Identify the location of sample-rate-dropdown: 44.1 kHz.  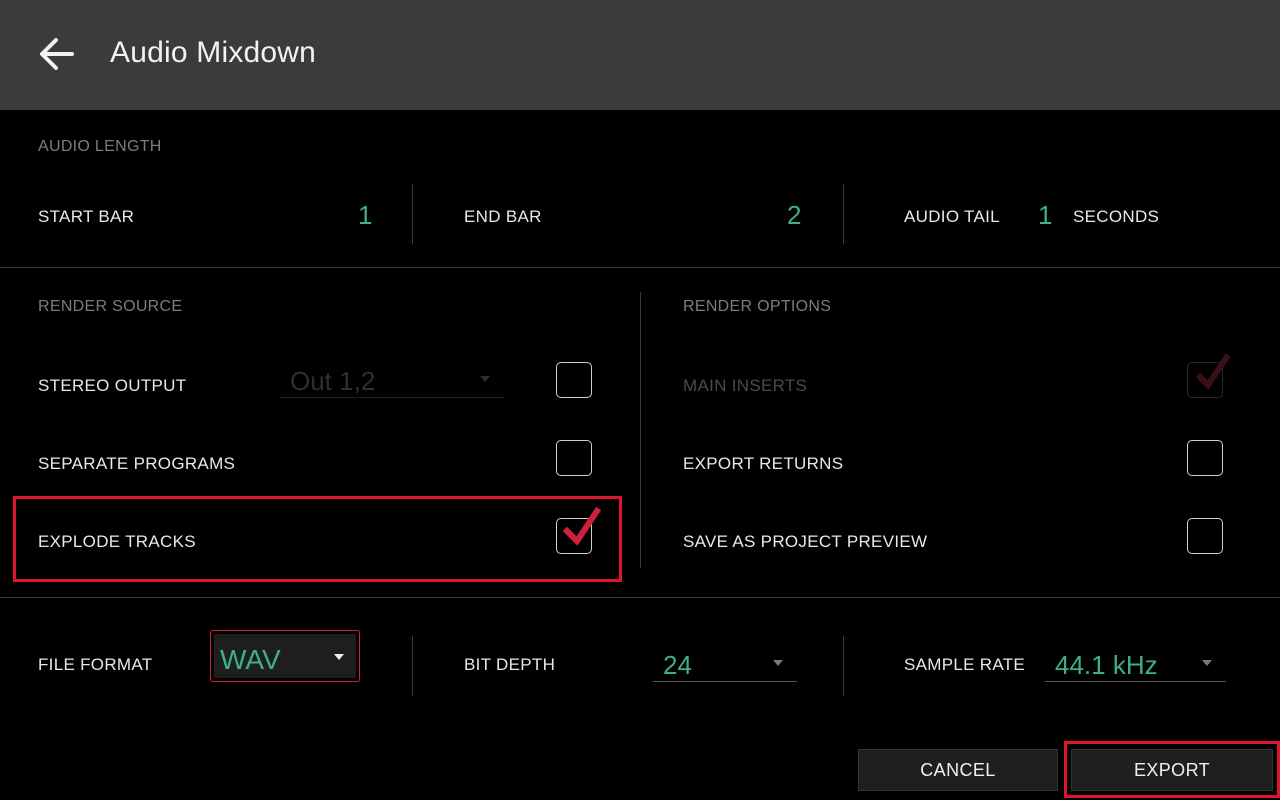
(1135, 665).